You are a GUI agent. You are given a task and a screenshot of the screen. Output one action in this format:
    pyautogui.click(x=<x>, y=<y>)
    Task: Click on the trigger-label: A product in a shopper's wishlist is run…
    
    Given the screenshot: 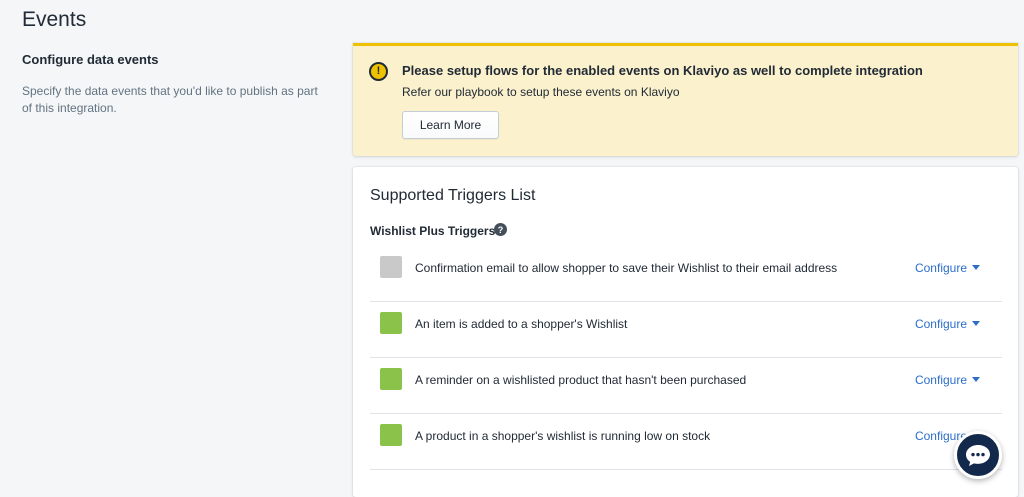 What is the action you would take?
    pyautogui.click(x=563, y=436)
    